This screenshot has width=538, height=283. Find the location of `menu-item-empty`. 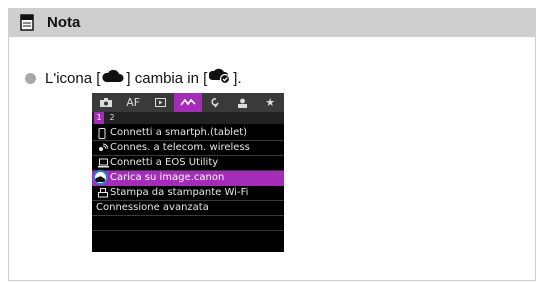

menu-item-empty is located at coordinates (188, 223).